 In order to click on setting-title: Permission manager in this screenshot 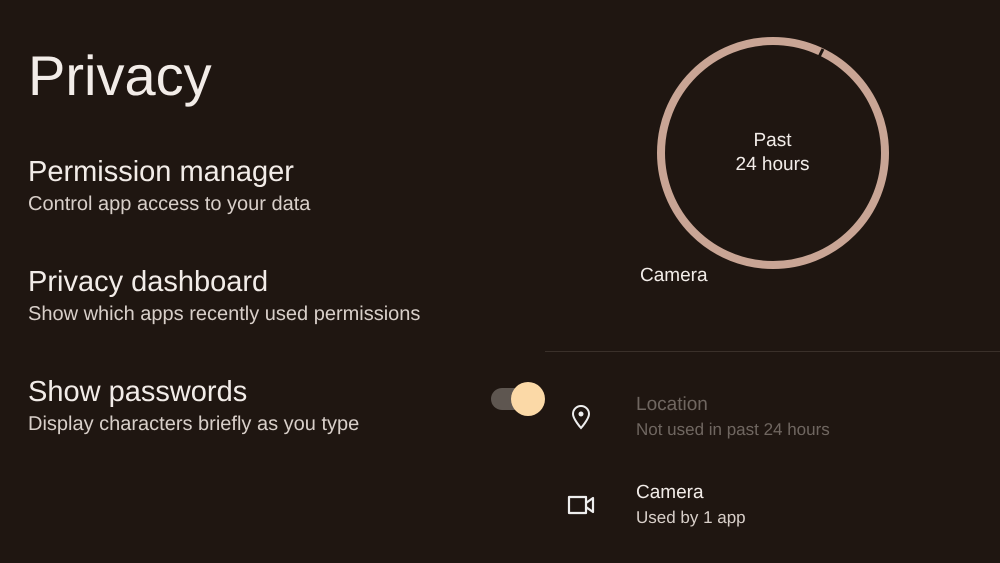, I will do `click(286, 172)`.